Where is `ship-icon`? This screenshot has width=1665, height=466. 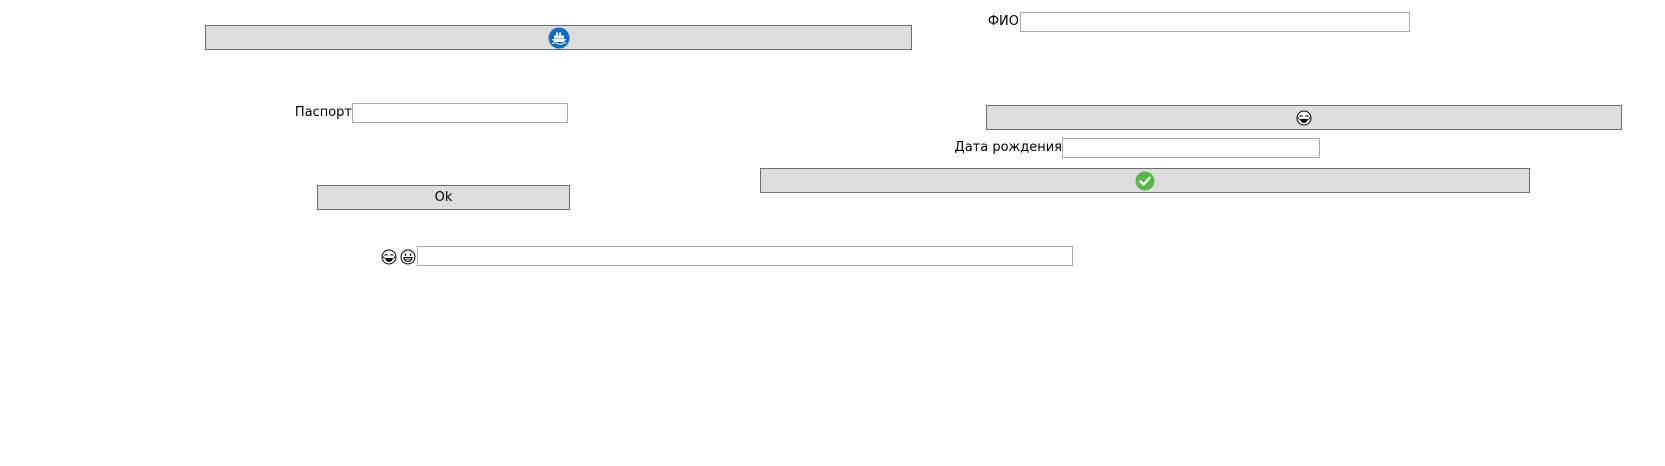
ship-icon is located at coordinates (558, 37).